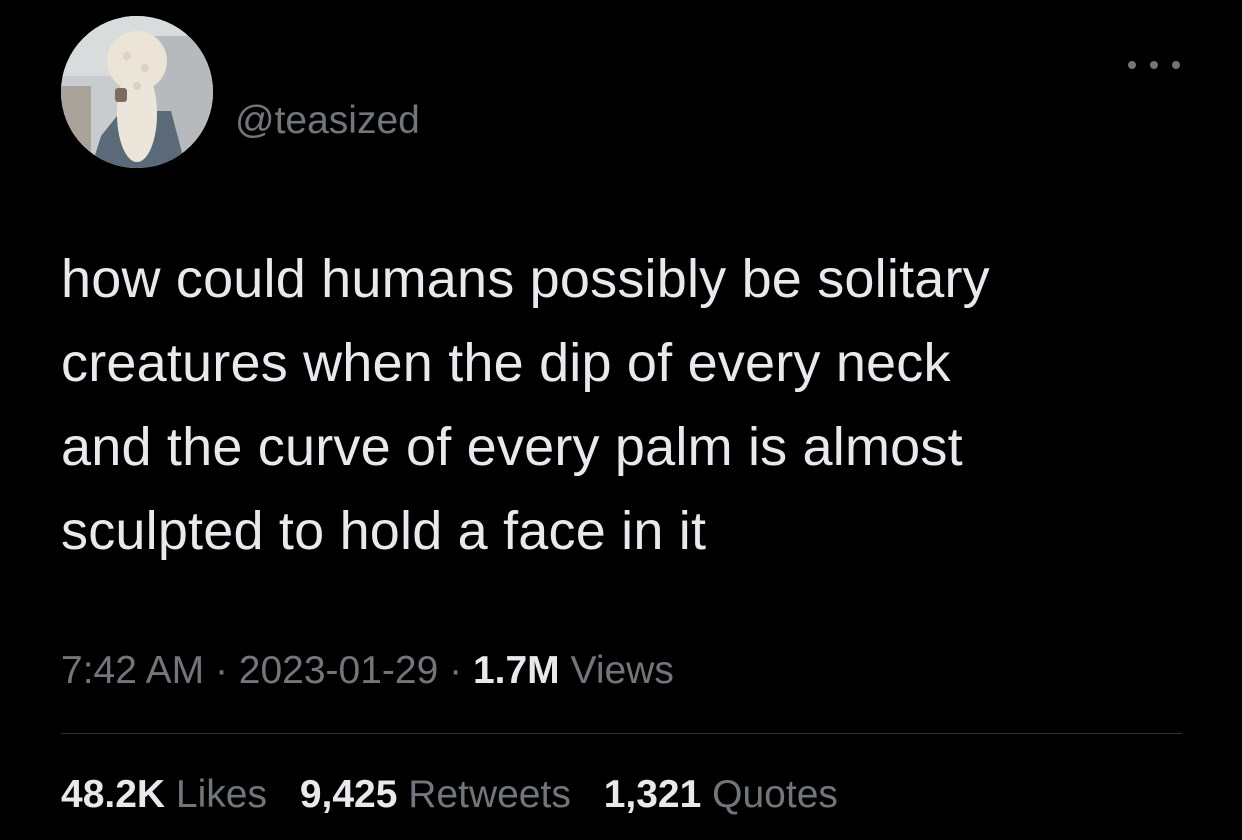  Describe the element at coordinates (525, 279) in the screenshot. I see `tweet-text-line: how could humans possibly be solitary` at that location.